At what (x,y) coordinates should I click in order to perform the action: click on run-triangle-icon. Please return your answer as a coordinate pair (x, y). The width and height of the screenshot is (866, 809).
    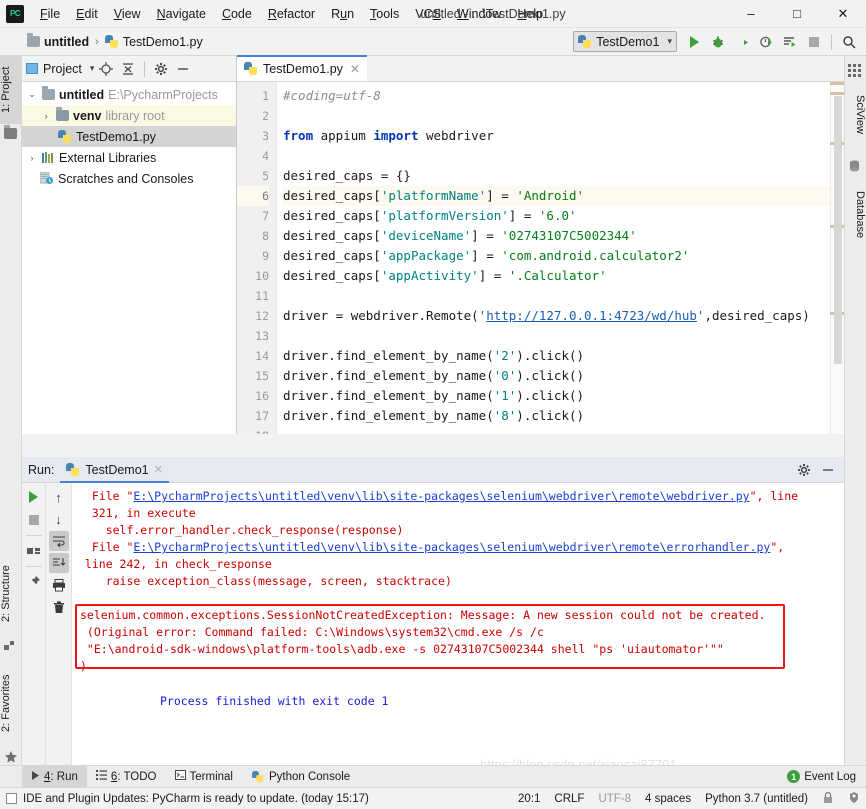
    Looking at the image, I should click on (35, 776).